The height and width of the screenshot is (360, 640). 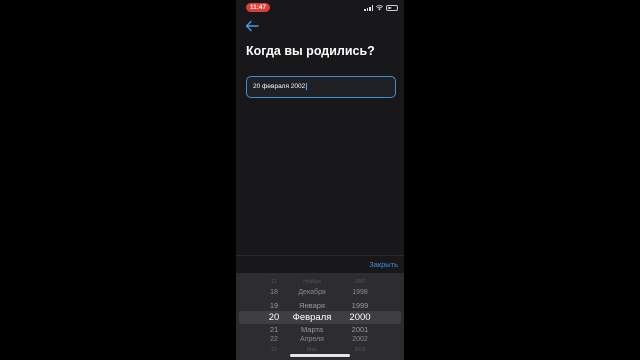 I want to click on status-bar: 11:47 42, so click(x=320, y=7).